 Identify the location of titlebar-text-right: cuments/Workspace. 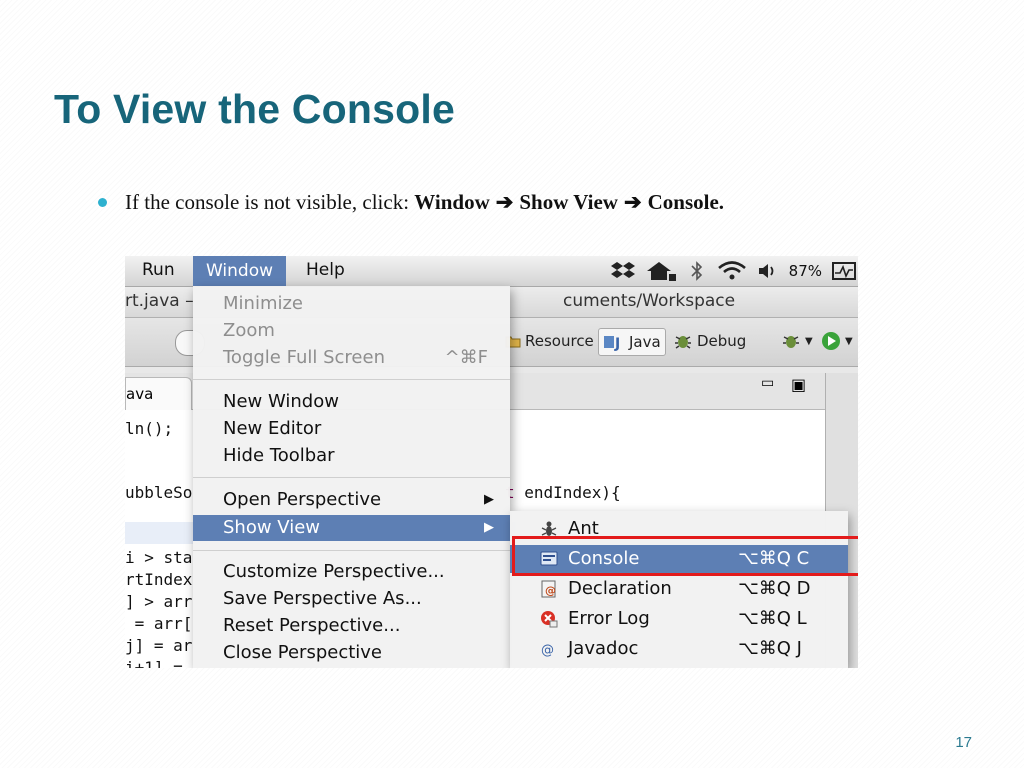
(649, 301).